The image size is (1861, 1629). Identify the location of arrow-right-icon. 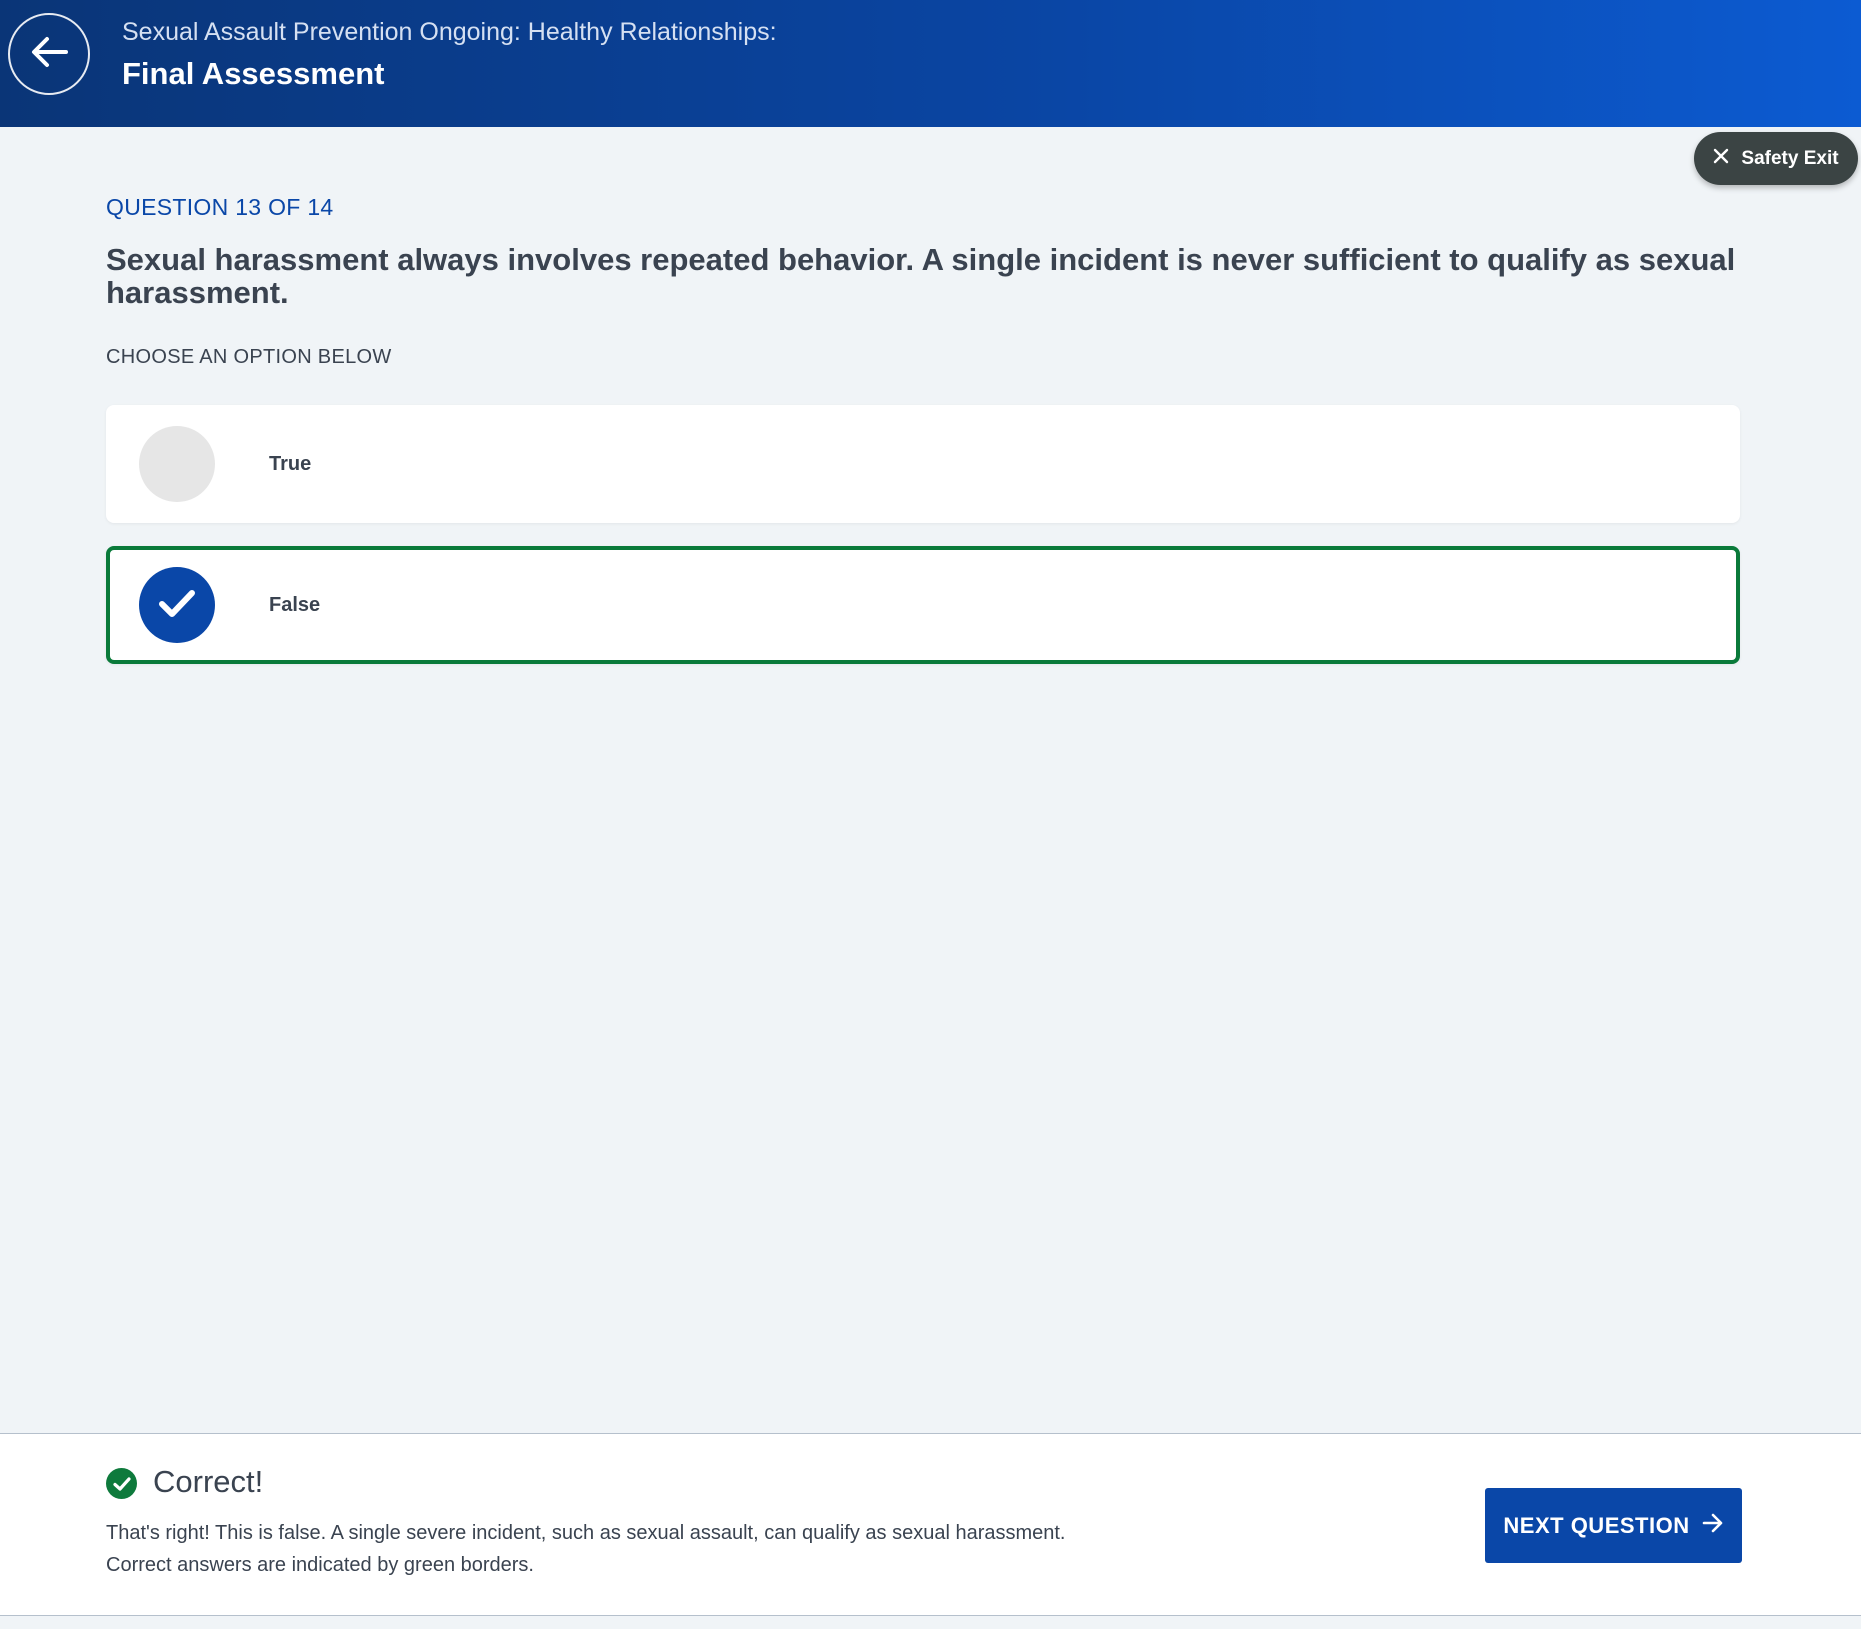
(1713, 1526).